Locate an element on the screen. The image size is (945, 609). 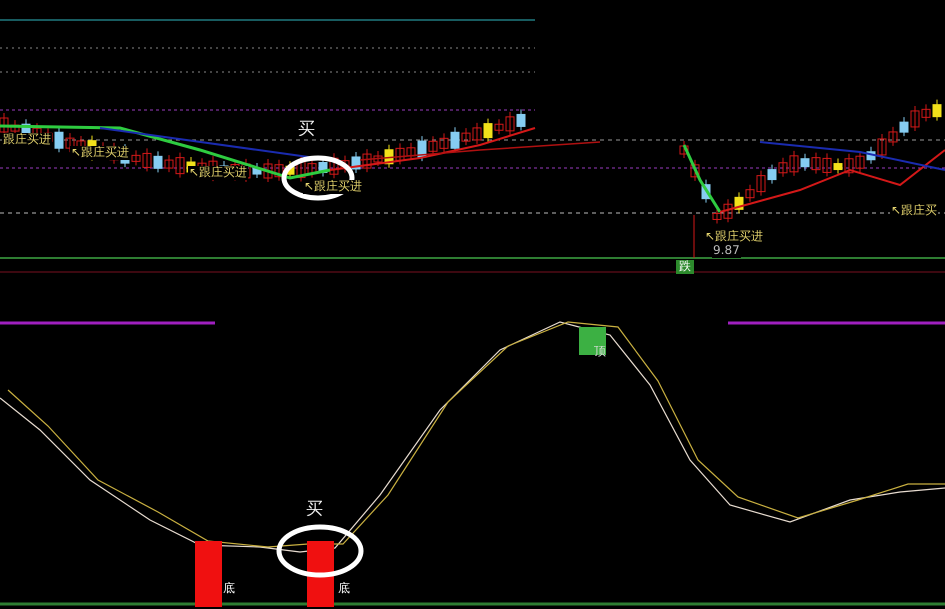
top-signal-marker is located at coordinates (592, 341).